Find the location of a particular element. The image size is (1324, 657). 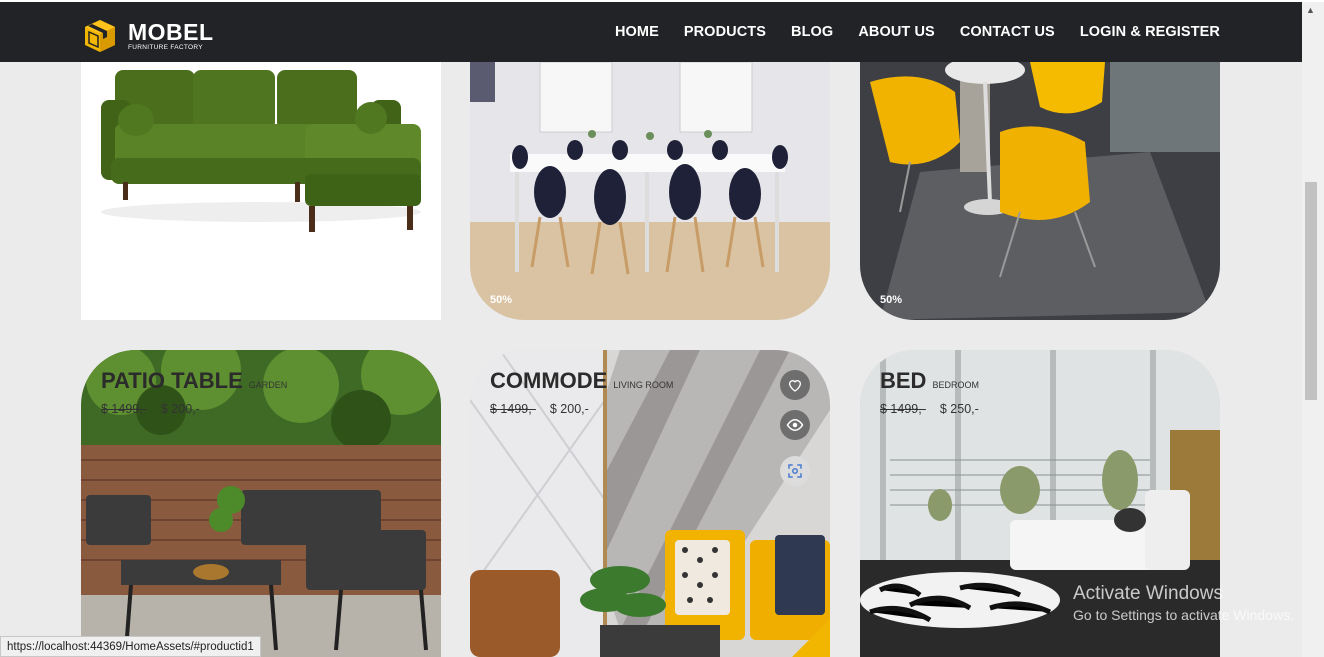

product-title: BED is located at coordinates (903, 381).